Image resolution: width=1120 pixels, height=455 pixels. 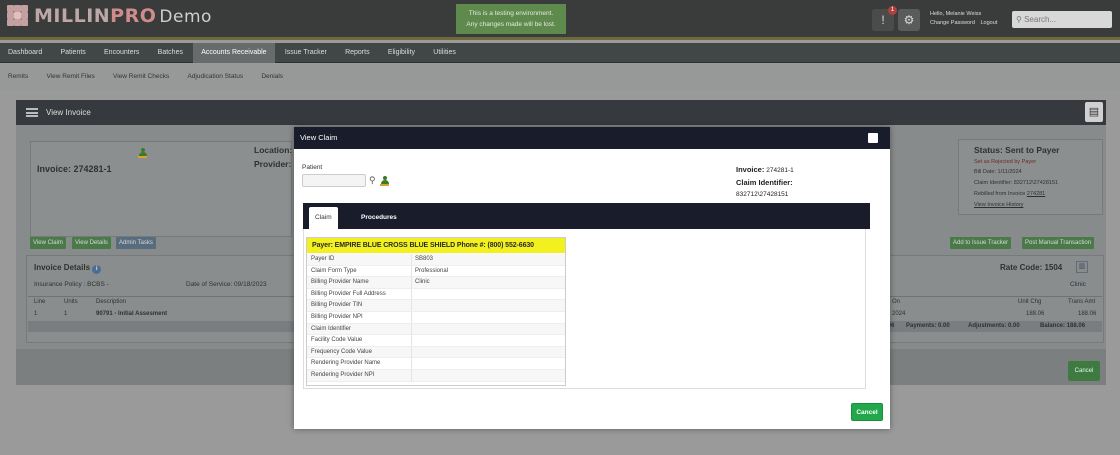 I want to click on tab-procedures: Procedures, so click(x=379, y=218).